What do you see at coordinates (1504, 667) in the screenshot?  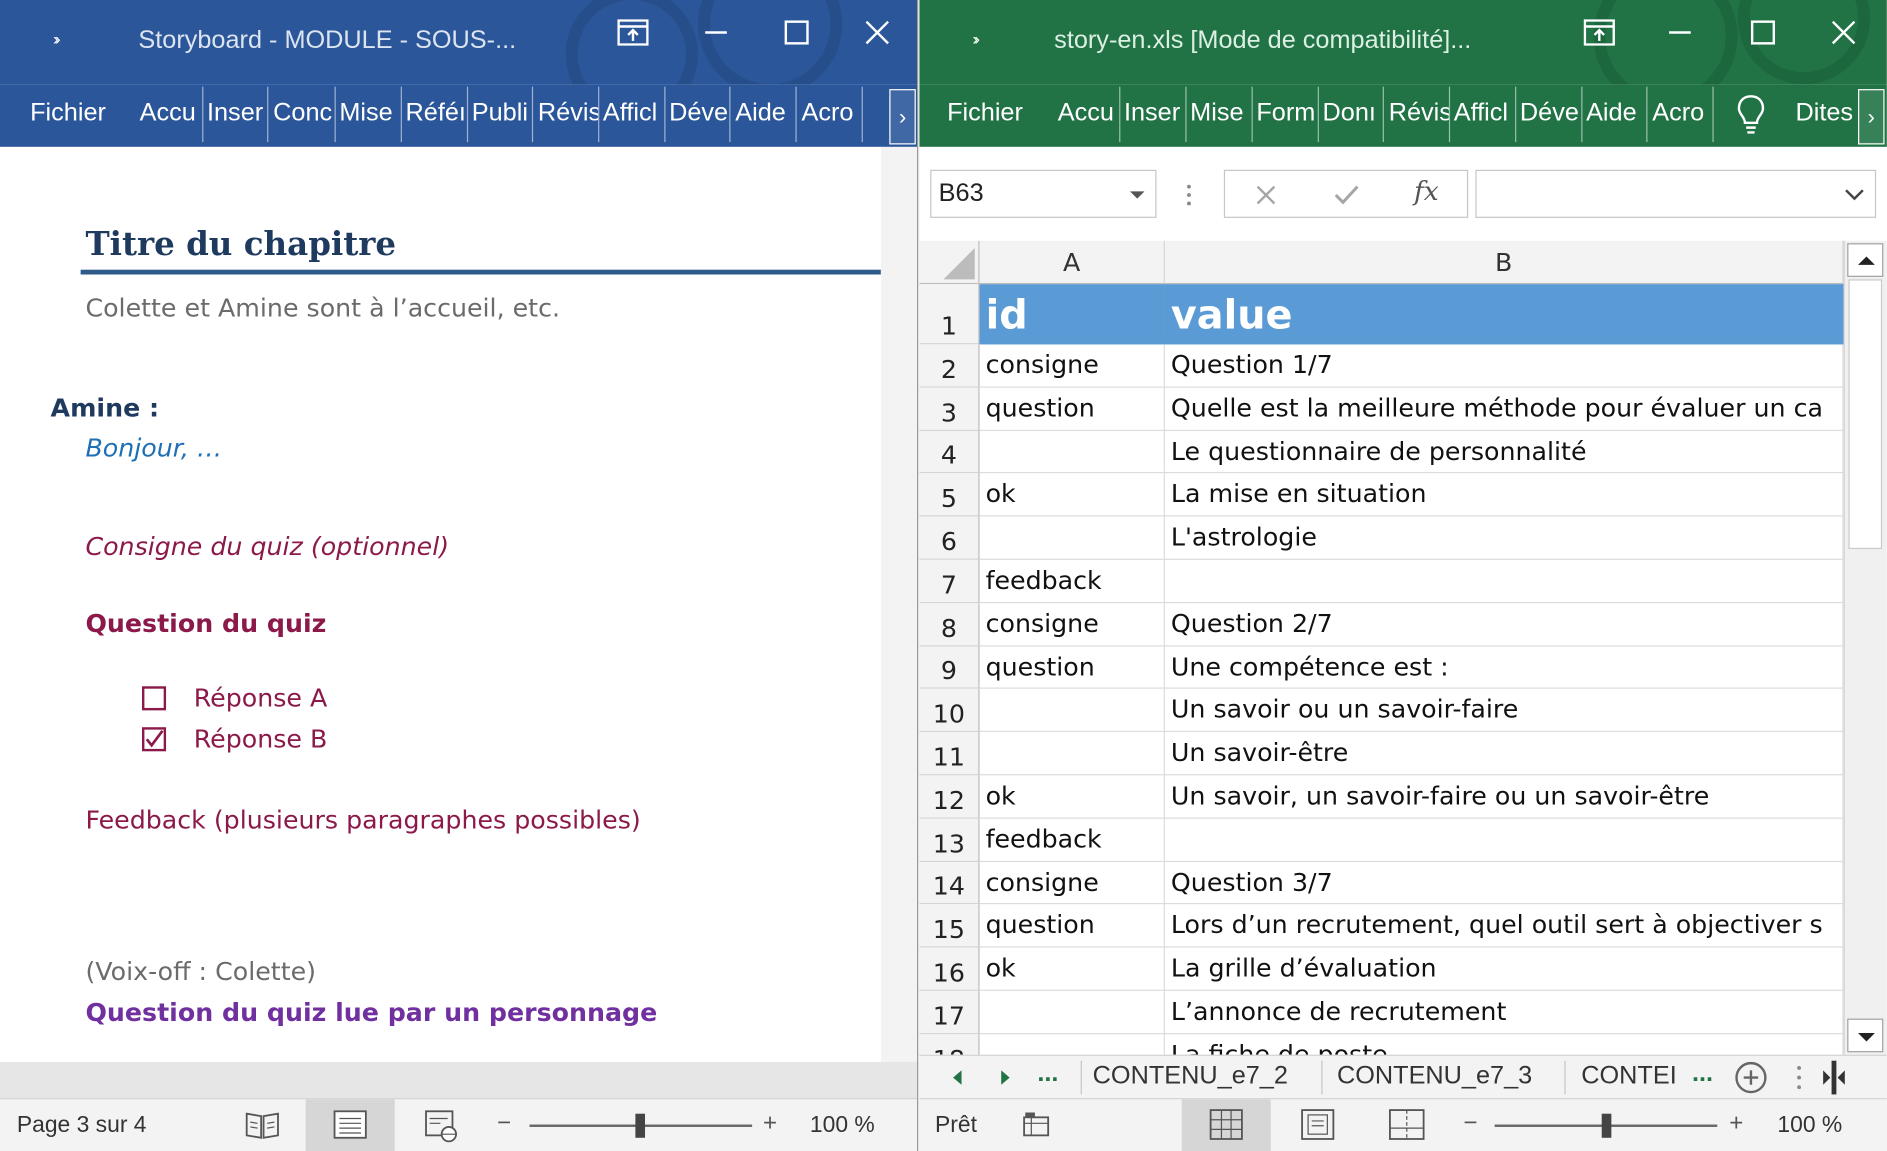 I see `cell-value: Une compétence est :` at bounding box center [1504, 667].